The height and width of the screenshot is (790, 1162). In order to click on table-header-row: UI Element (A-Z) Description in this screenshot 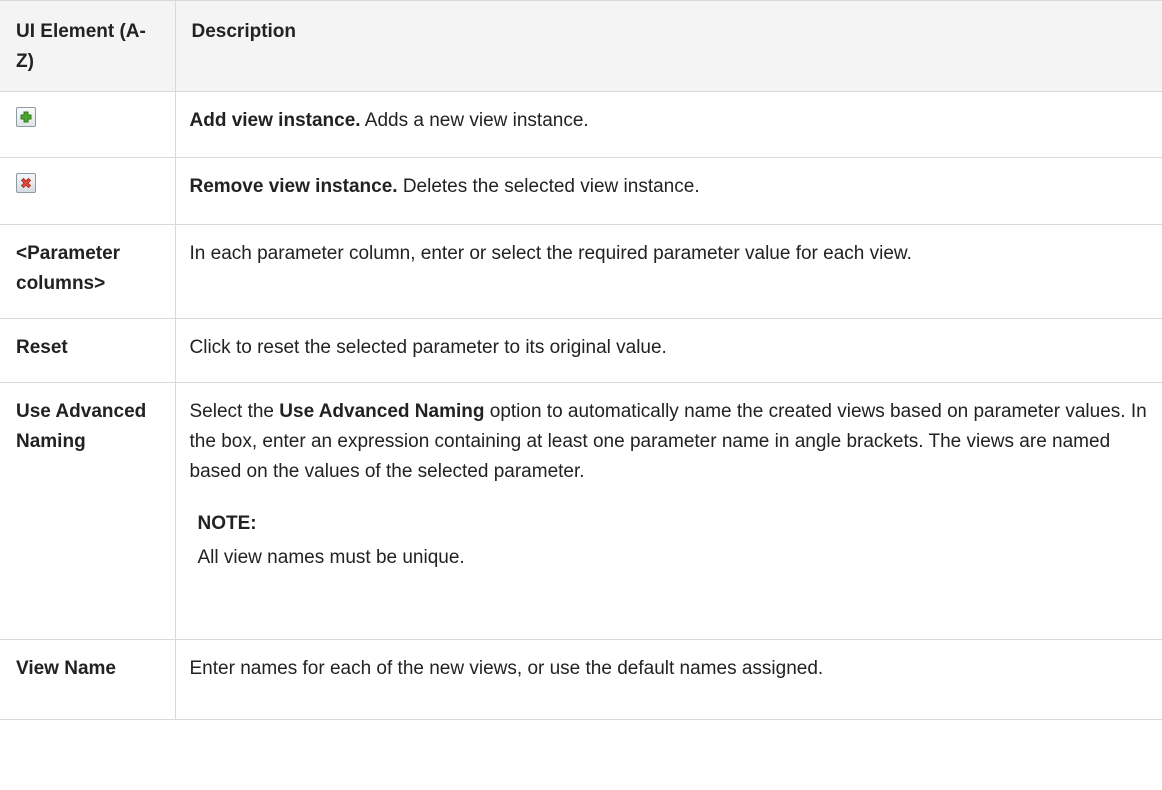, I will do `click(581, 46)`.